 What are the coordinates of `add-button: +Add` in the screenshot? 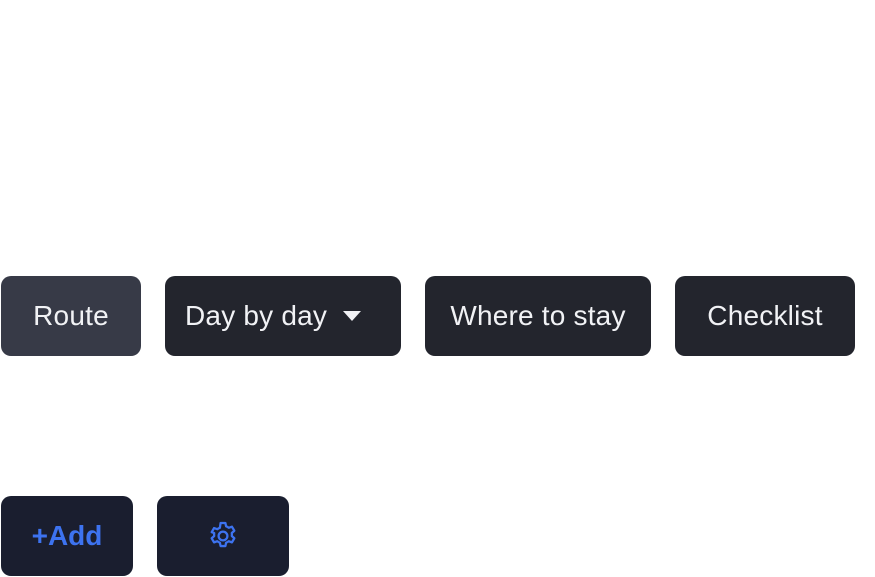 It's located at (67, 536).